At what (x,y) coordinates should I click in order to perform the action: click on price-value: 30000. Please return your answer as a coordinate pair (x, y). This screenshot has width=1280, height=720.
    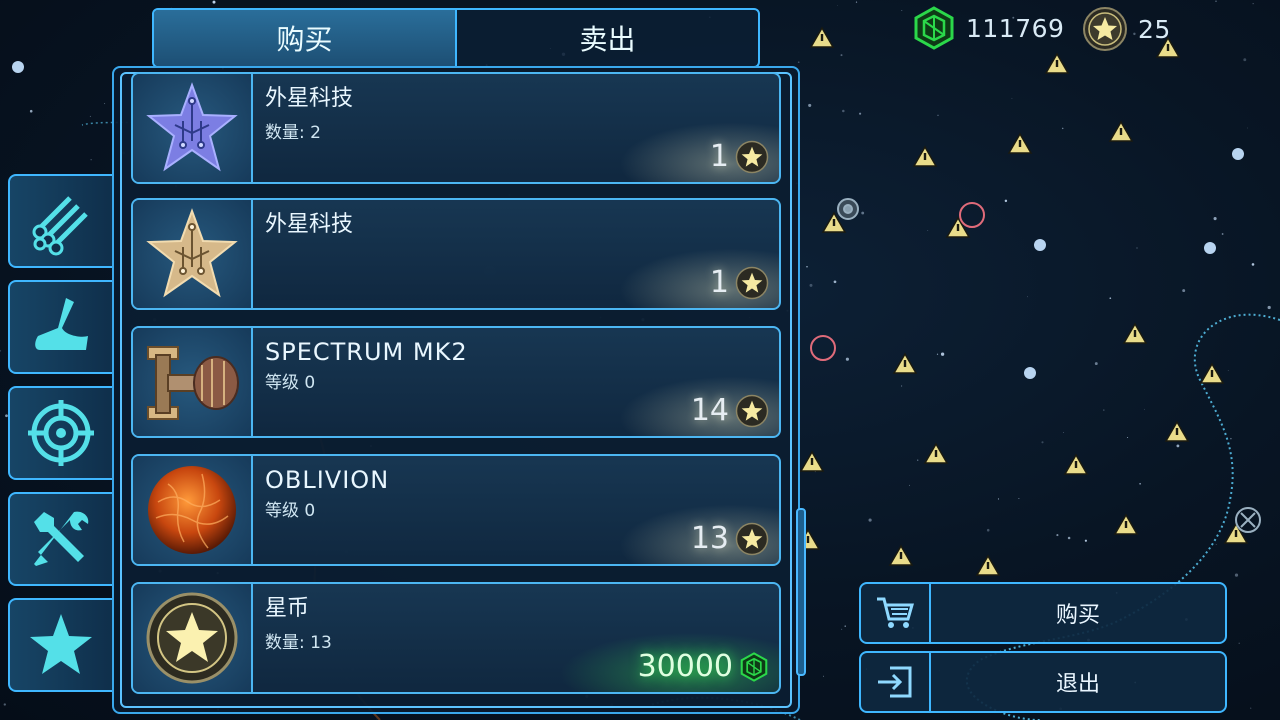
    Looking at the image, I should click on (685, 666).